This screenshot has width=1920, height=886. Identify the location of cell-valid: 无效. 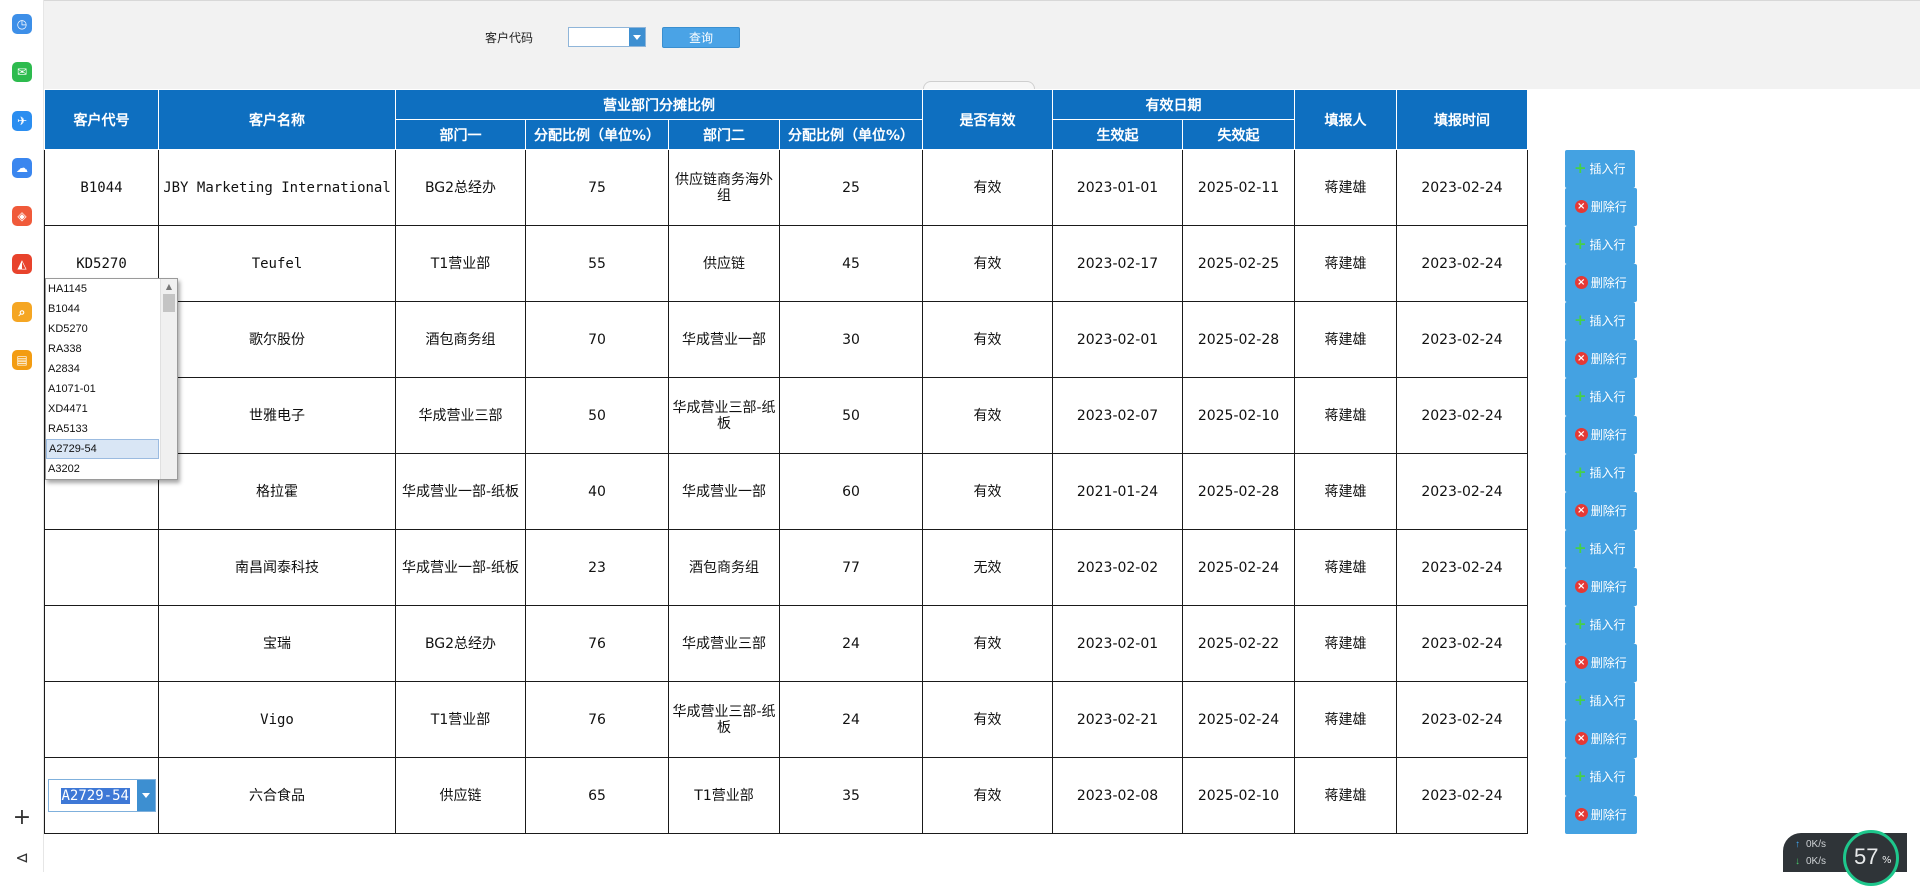
(987, 567).